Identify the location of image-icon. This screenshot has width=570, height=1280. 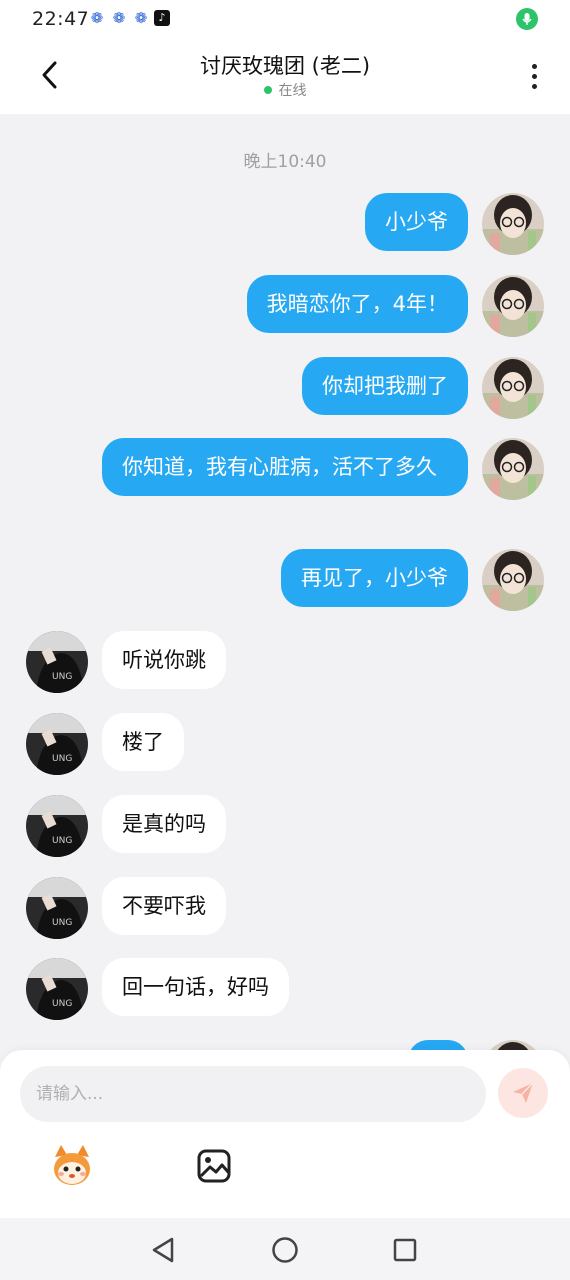
(214, 1166).